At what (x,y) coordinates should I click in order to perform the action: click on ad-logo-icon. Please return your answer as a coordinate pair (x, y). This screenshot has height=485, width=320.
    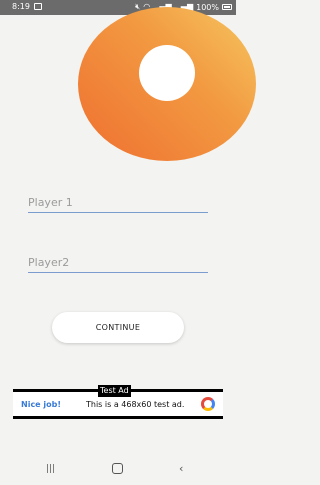
    Looking at the image, I should click on (208, 404).